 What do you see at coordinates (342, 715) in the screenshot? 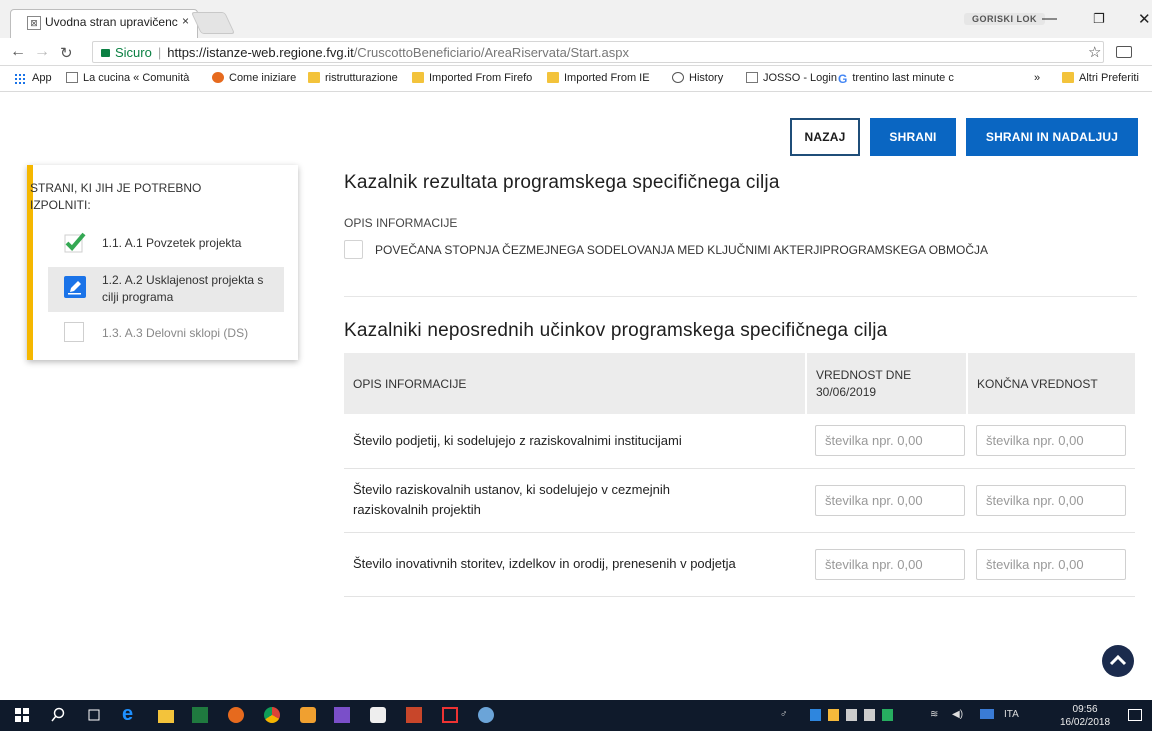
I see `calculator-icon` at bounding box center [342, 715].